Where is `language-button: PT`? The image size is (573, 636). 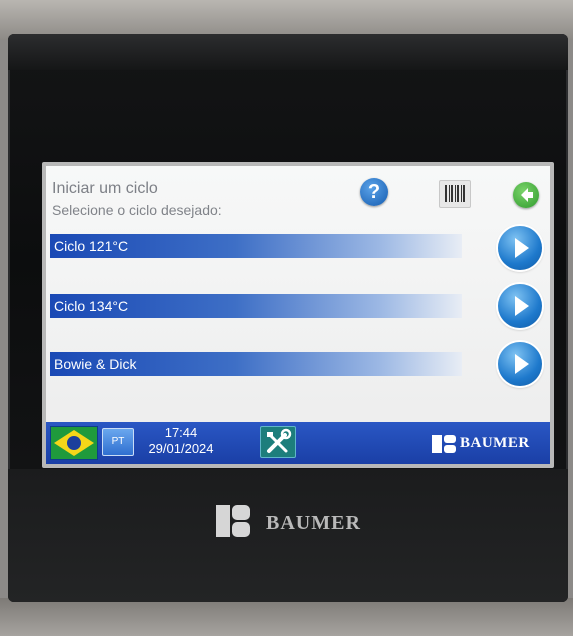
language-button: PT is located at coordinates (118, 442).